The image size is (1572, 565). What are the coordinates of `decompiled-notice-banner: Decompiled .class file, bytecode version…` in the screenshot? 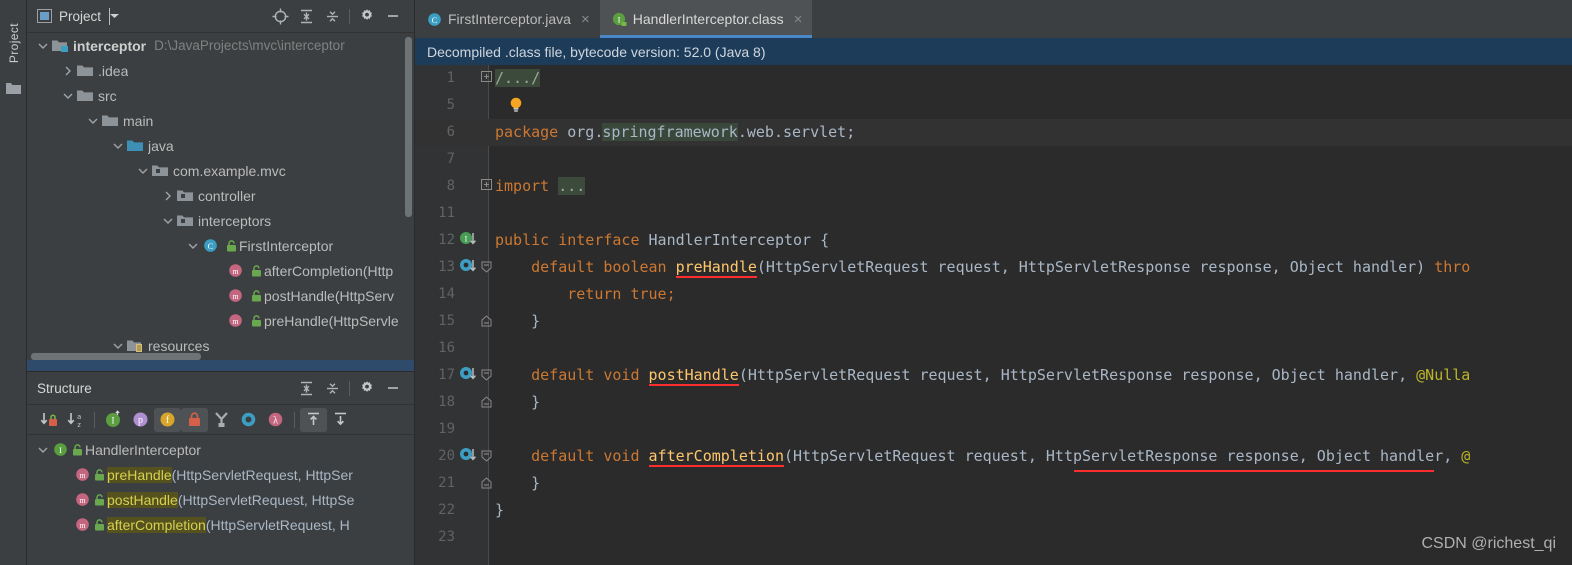 It's located at (993, 51).